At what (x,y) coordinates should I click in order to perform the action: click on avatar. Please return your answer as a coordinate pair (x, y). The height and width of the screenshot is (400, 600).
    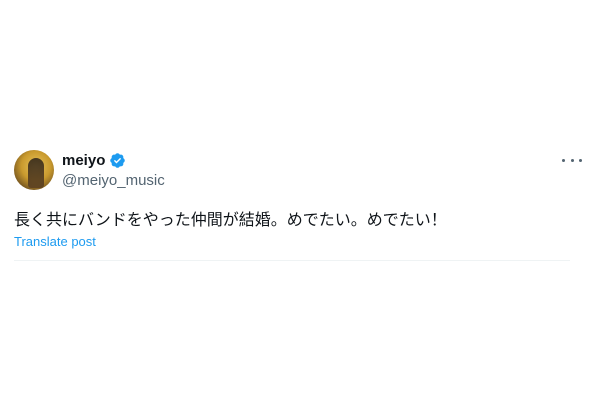
    Looking at the image, I should click on (34, 170).